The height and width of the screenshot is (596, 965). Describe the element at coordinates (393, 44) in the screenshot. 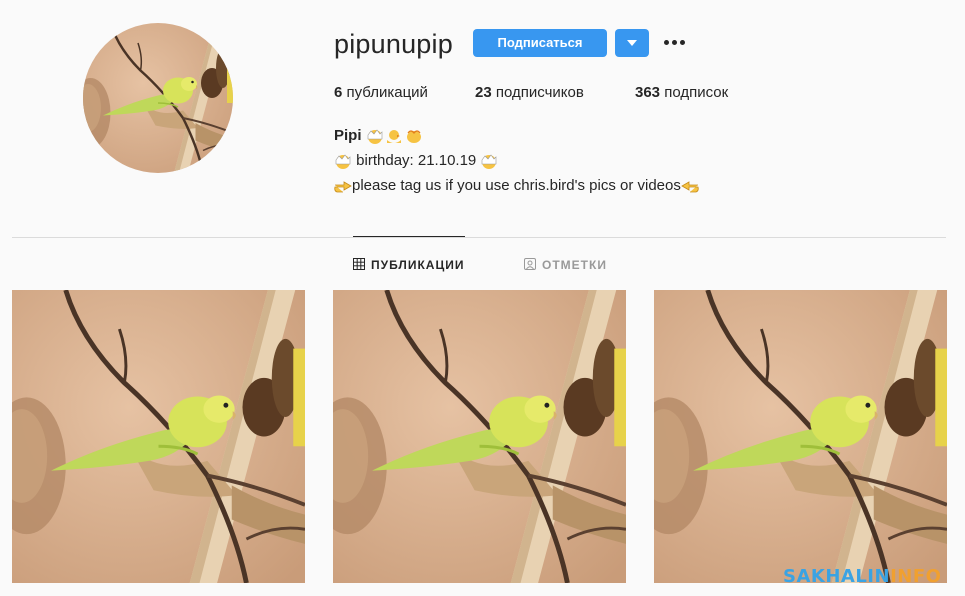

I see `profile-username: pipunupip` at that location.